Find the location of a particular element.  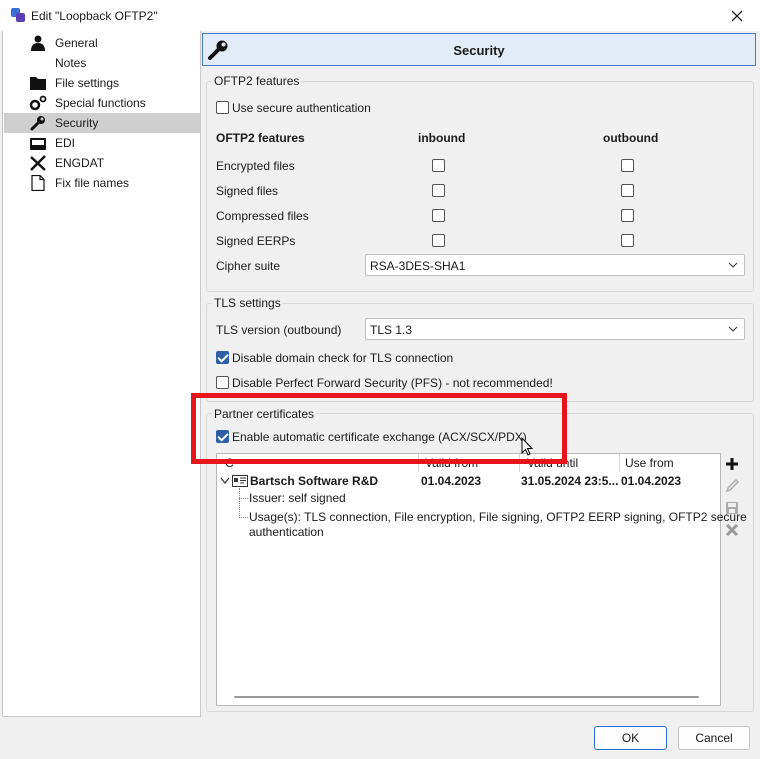

highlight-annotation is located at coordinates (379, 428).